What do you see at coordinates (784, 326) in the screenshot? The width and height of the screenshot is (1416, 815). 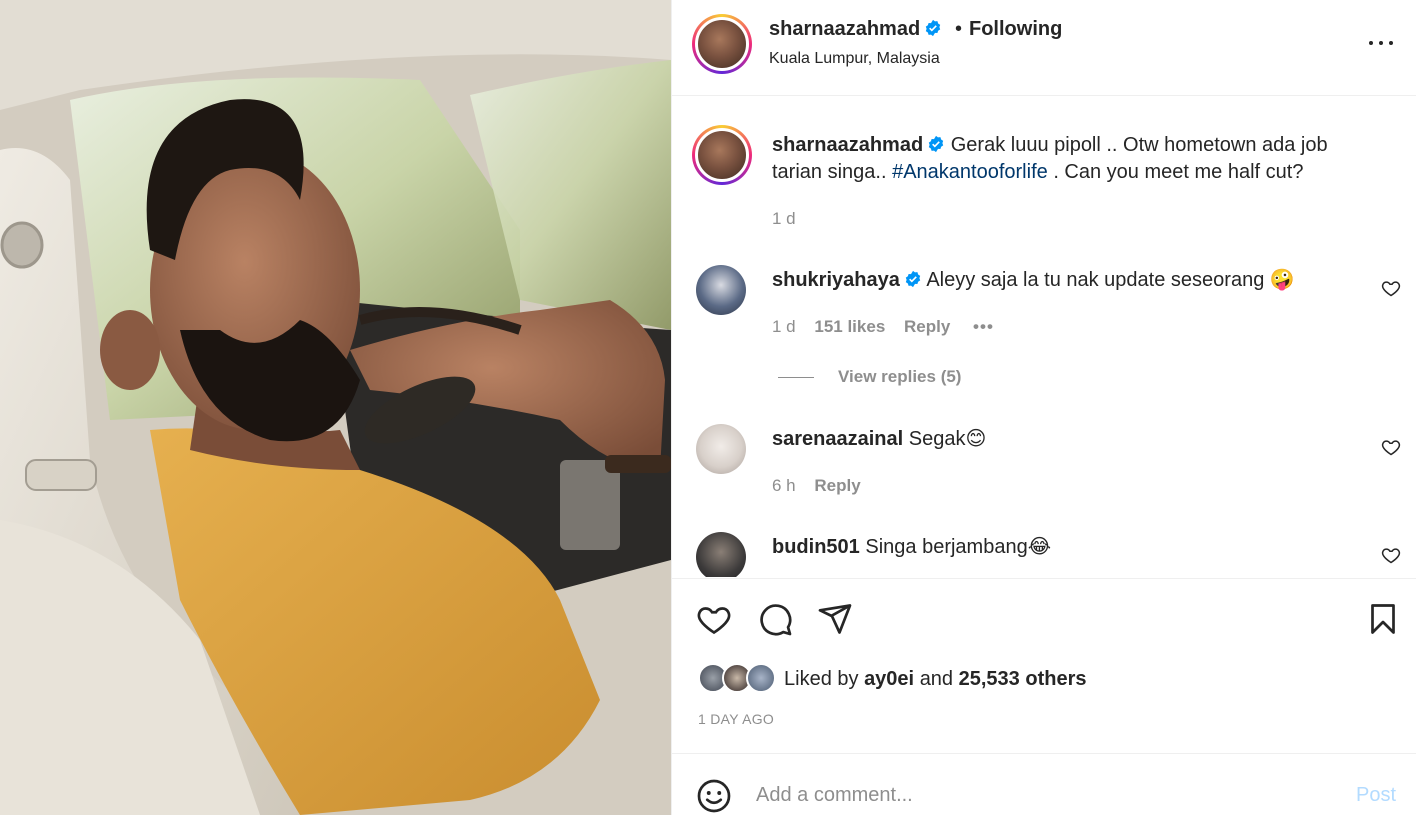 I see `comment-time: 1 d` at bounding box center [784, 326].